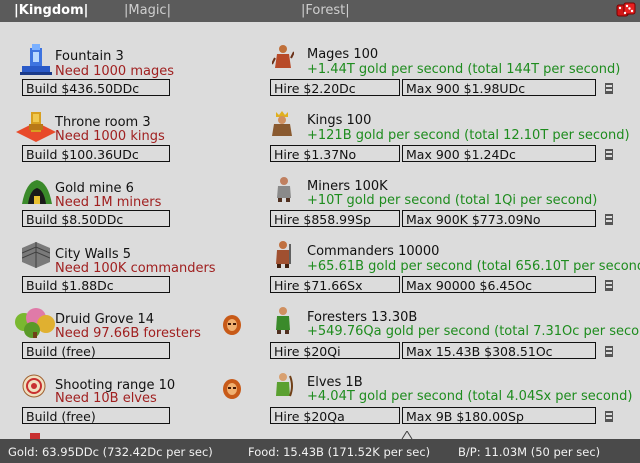 Image resolution: width=640 pixels, height=463 pixels. Describe the element at coordinates (499, 284) in the screenshot. I see `hire-max-button: Max 90000 $6.45Oc` at that location.